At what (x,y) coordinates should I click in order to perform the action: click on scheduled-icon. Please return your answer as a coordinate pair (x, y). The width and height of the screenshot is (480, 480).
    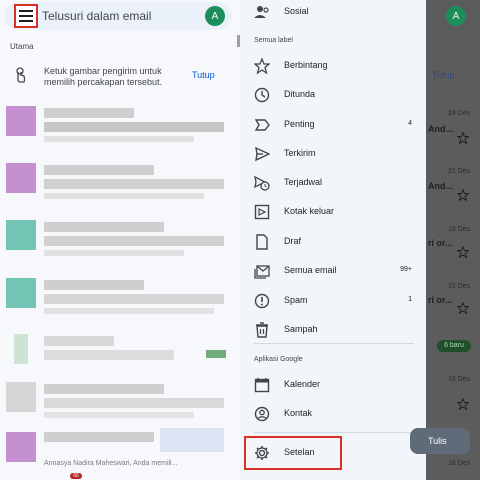
    Looking at the image, I should click on (262, 183).